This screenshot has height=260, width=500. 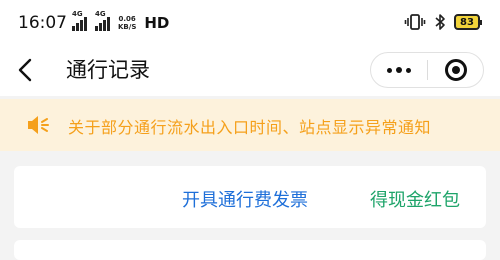 I want to click on record-card, so click(x=250, y=250).